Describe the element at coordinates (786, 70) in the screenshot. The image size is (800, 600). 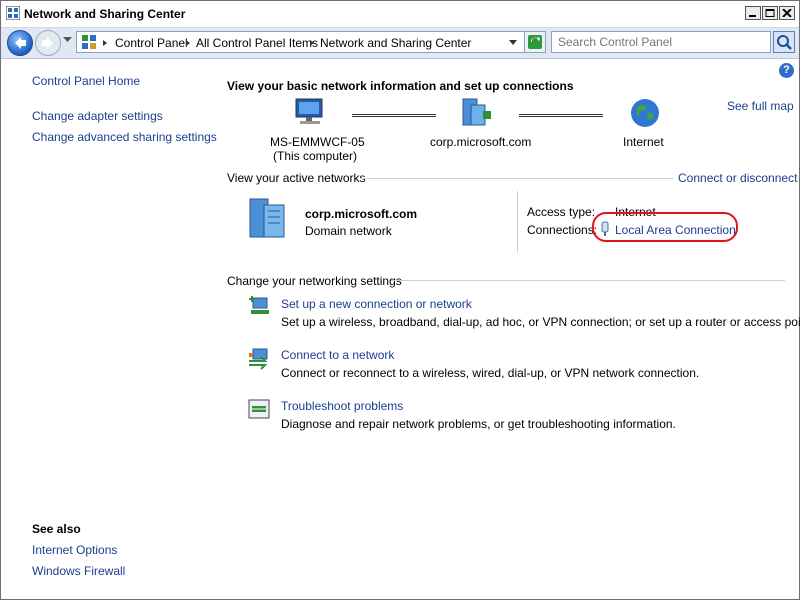
I see `help-icon: ?` at that location.